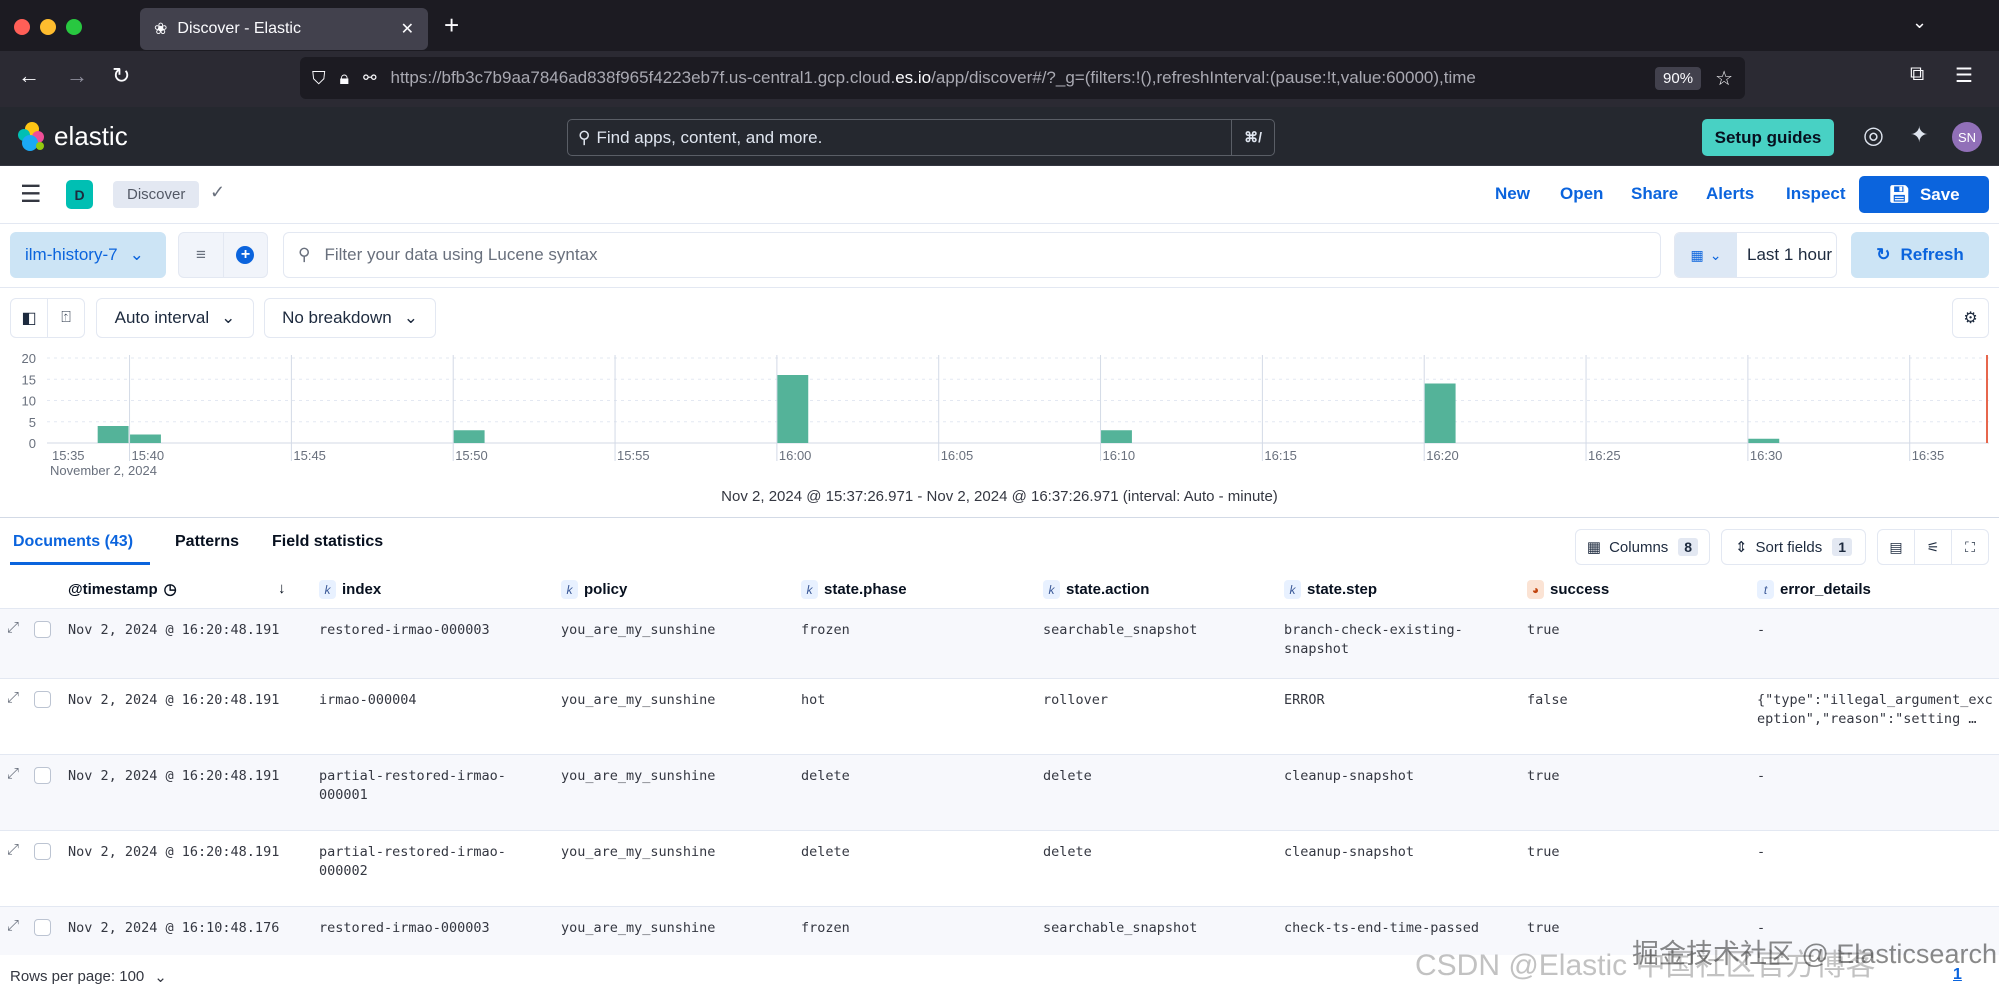  Describe the element at coordinates (1067, 776) in the screenshot. I see `cell-stateaction: delete` at that location.